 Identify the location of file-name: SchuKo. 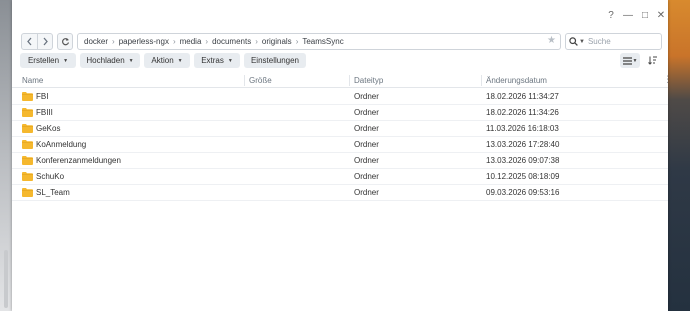
(50, 176).